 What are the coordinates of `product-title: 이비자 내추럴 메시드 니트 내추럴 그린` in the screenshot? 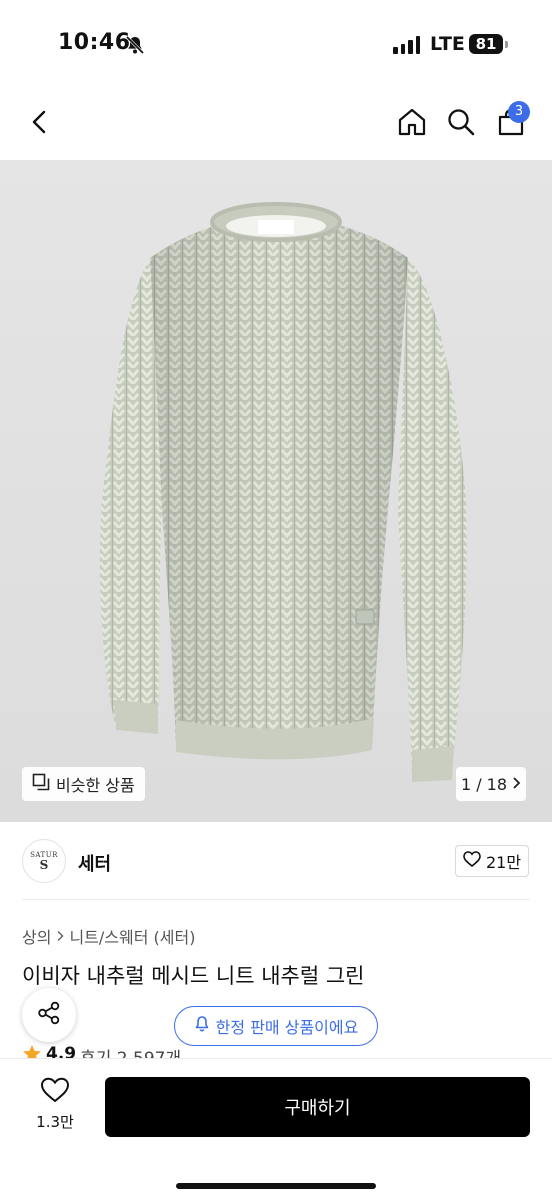 It's located at (193, 976).